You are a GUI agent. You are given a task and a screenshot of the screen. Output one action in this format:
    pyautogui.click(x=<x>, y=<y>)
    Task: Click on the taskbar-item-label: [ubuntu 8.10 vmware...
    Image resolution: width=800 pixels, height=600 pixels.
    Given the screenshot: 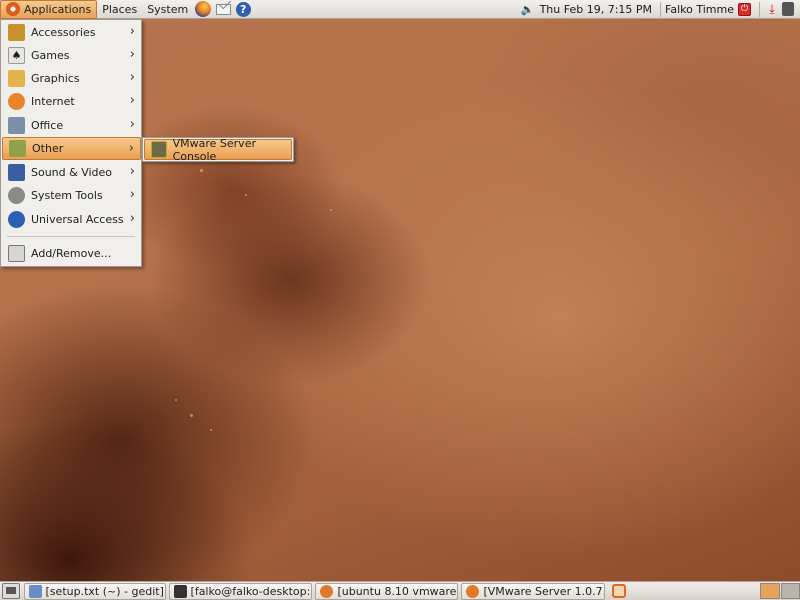 What is the action you would take?
    pyautogui.click(x=398, y=591)
    